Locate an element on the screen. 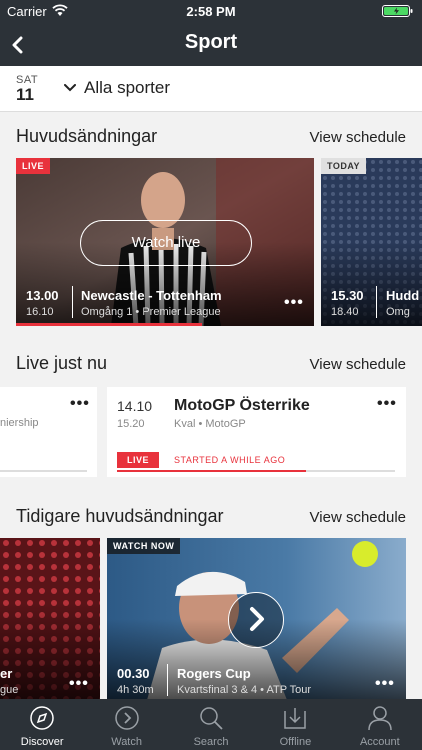  tab-search: Search is located at coordinates (211, 724).